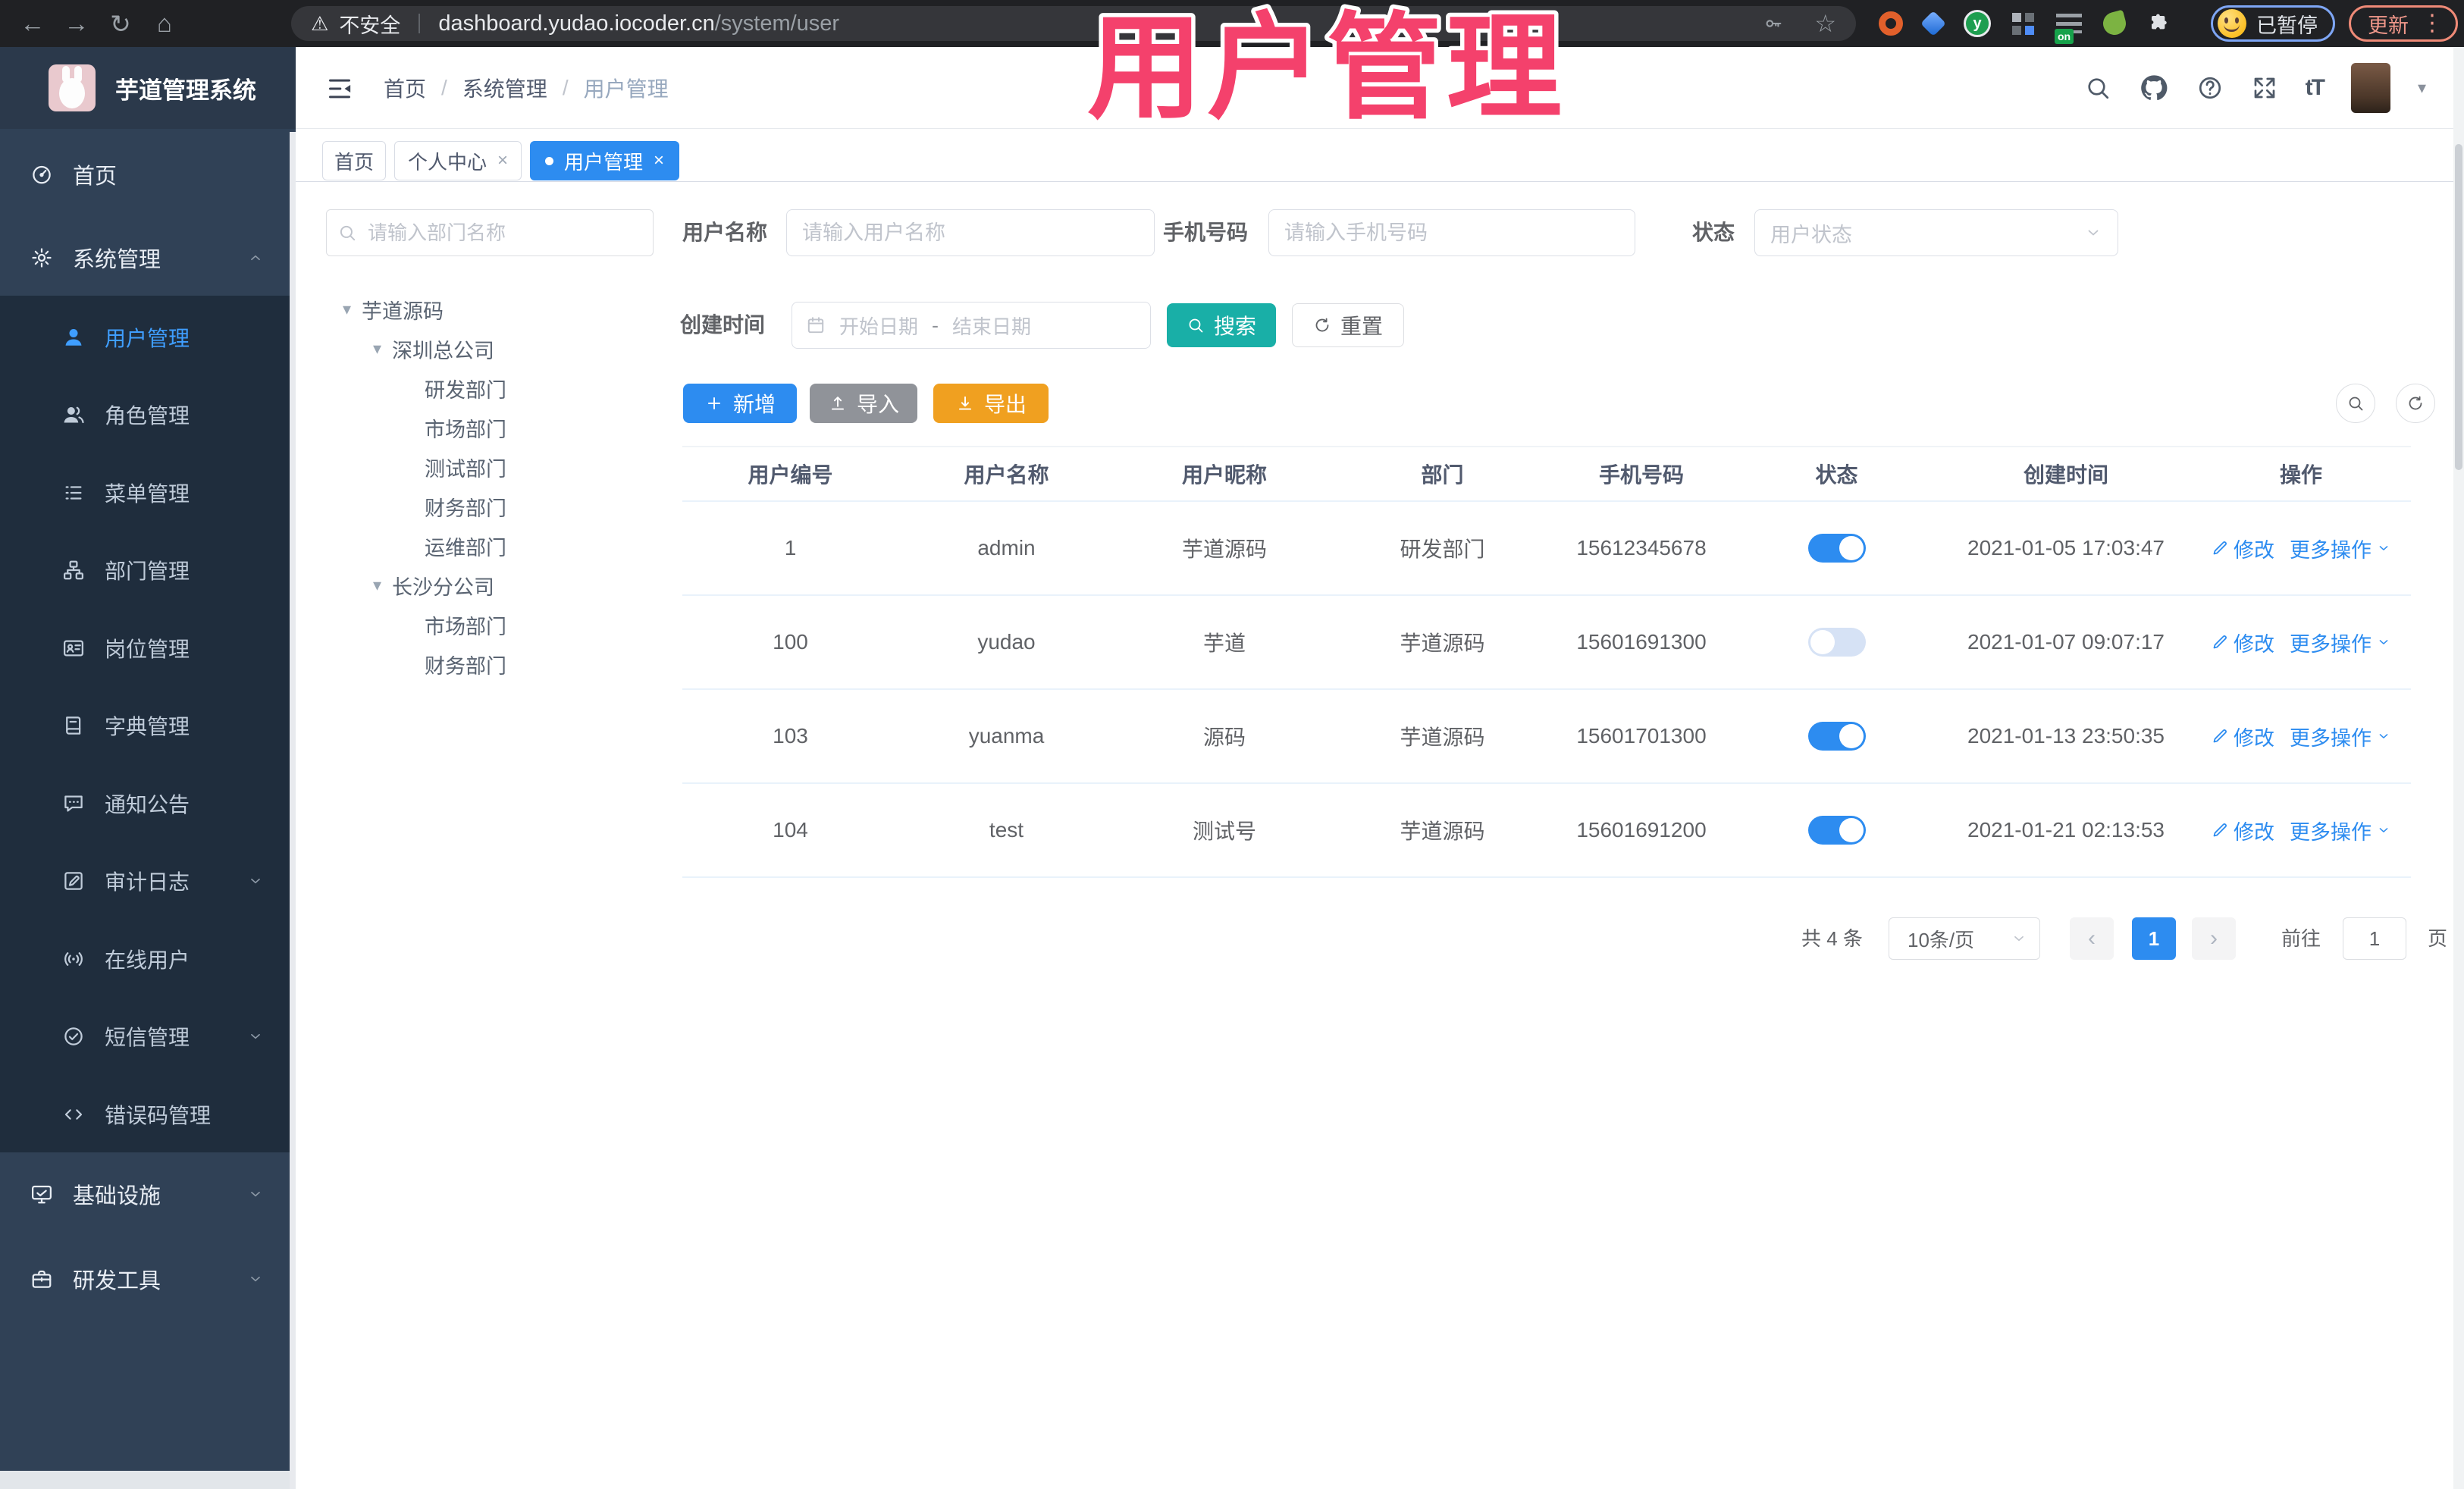  Describe the element at coordinates (145, 570) in the screenshot. I see `sidebar-item-dept-management: 部门管理` at that location.